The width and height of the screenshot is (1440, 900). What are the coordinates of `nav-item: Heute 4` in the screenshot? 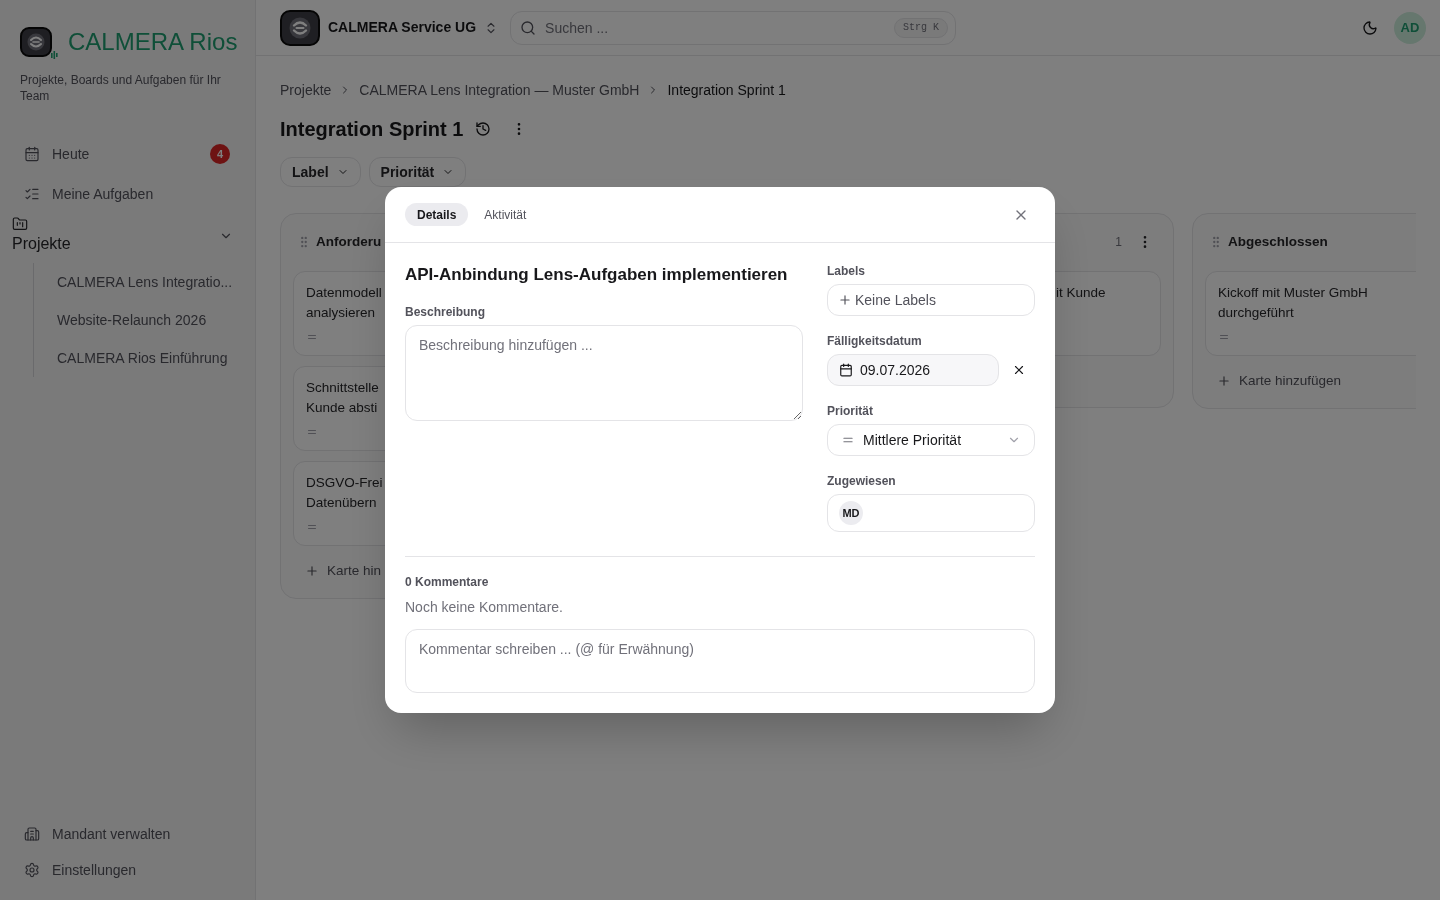 It's located at (127, 154).